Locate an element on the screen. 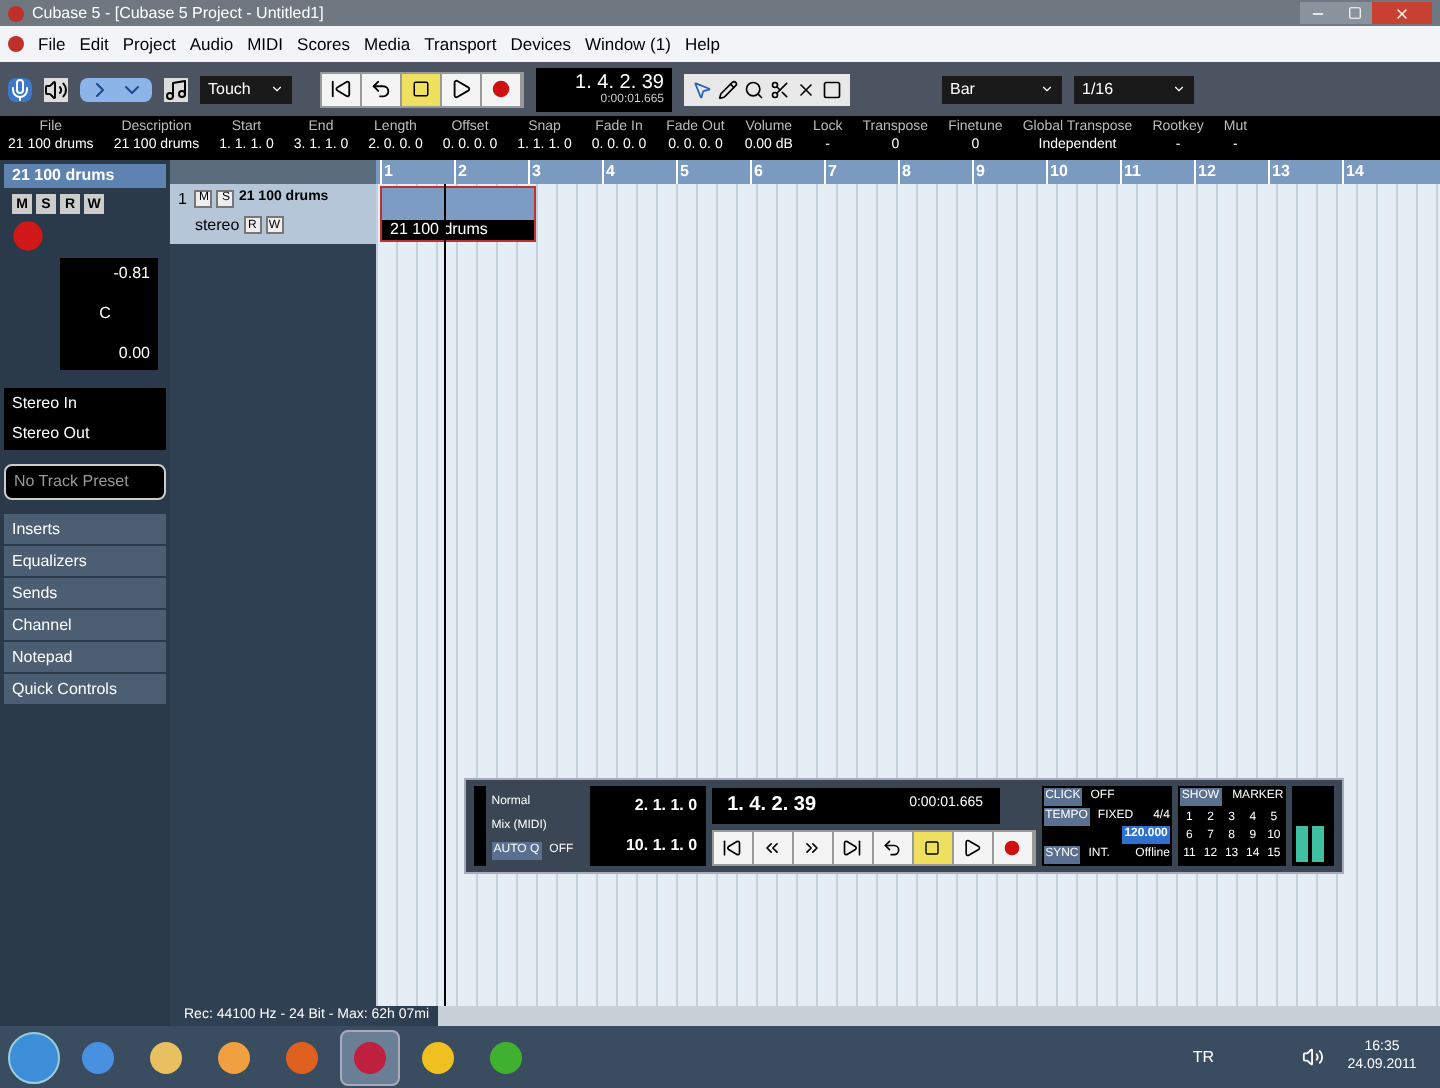 This screenshot has width=1440, height=1088. inspector-section: Channel is located at coordinates (85, 625).